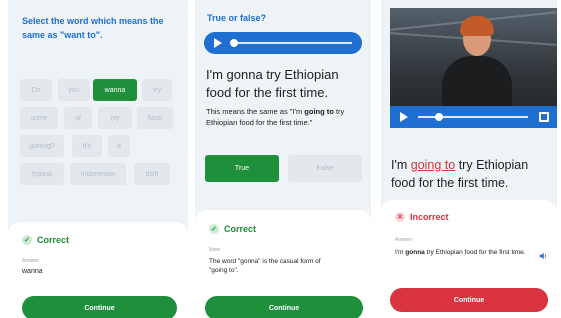  I want to click on x-icon: ✕, so click(400, 217).